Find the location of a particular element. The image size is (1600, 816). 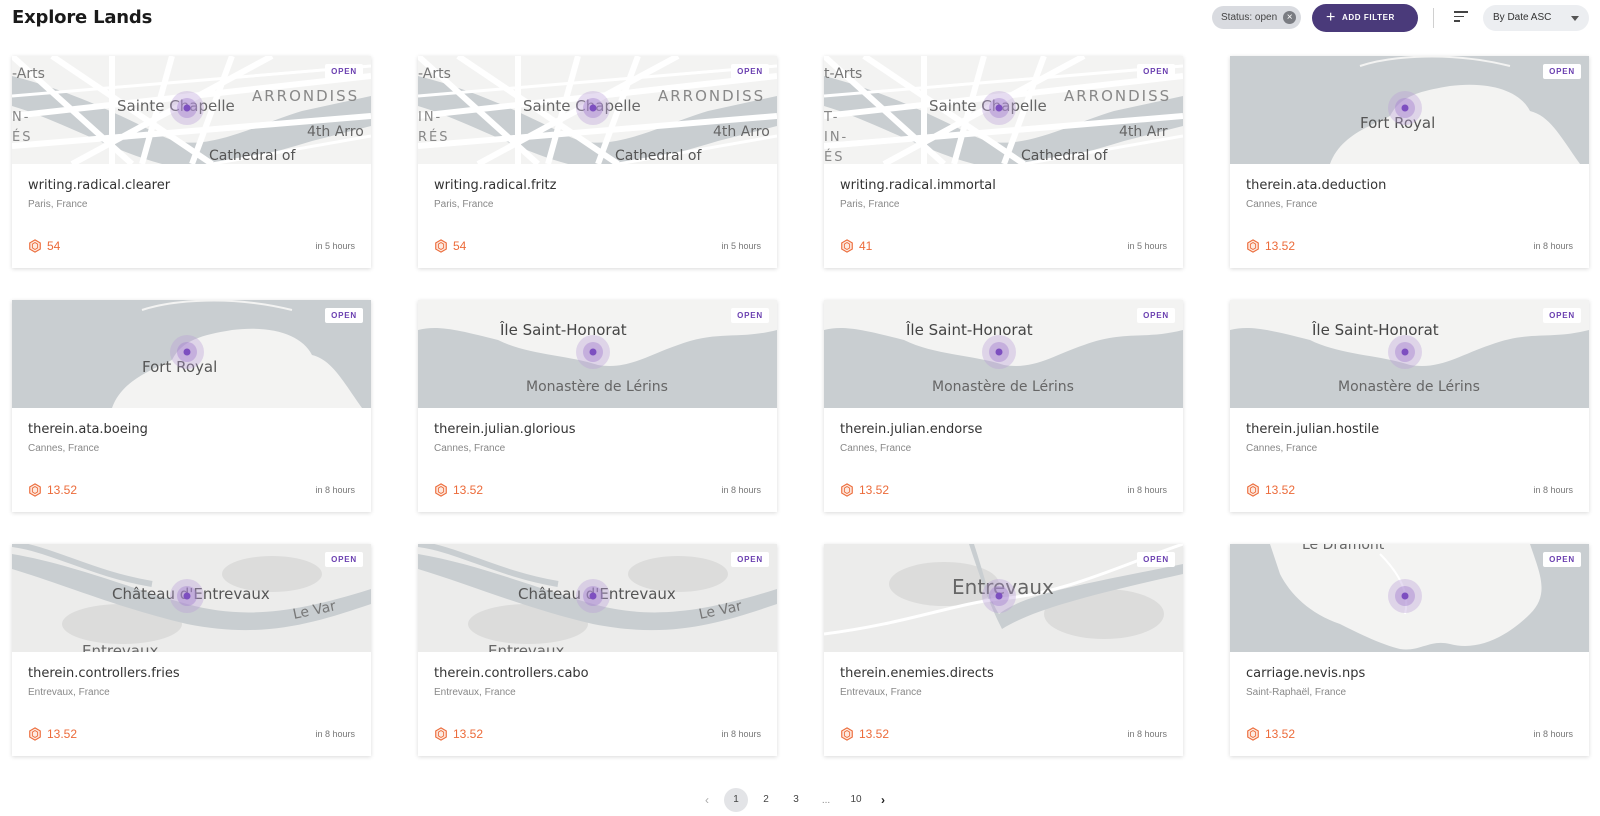

page-button-2: 2 is located at coordinates (766, 800).